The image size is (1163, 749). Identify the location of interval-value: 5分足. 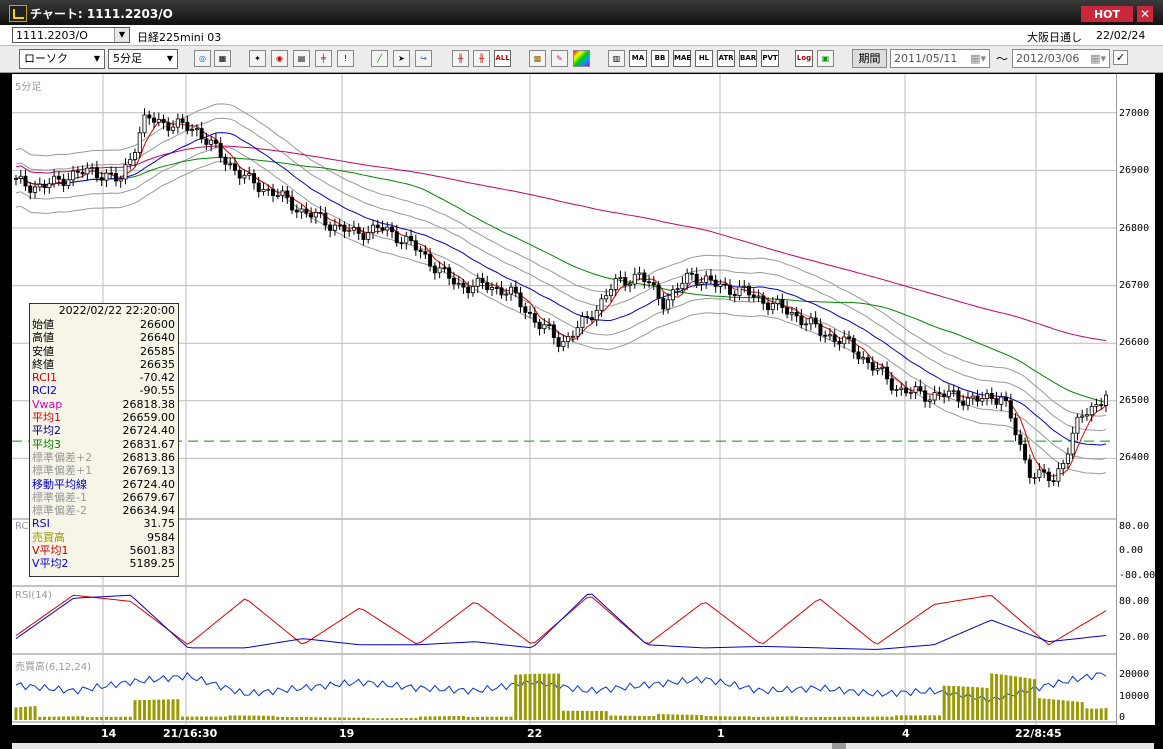
(127, 58).